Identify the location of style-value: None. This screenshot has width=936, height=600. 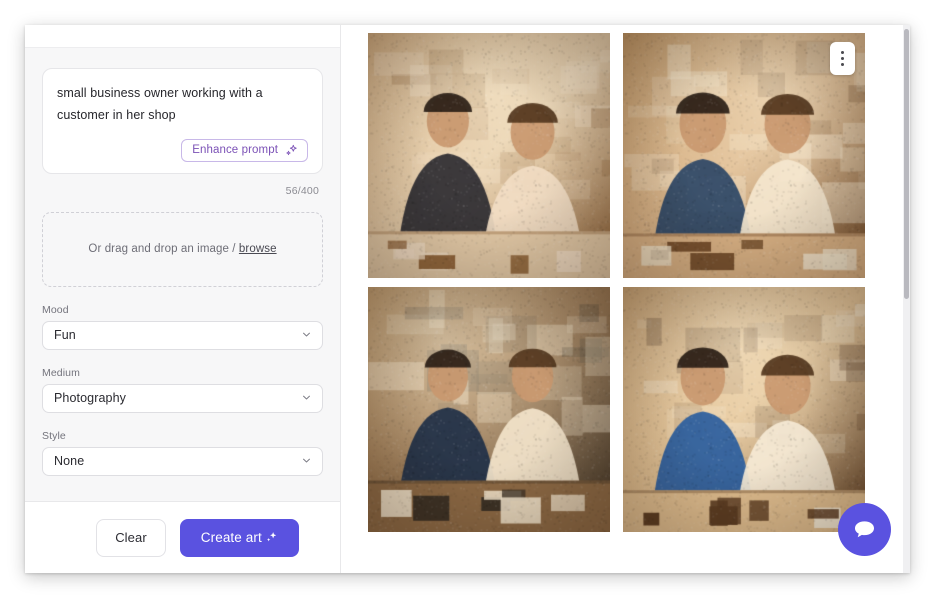
(69, 461).